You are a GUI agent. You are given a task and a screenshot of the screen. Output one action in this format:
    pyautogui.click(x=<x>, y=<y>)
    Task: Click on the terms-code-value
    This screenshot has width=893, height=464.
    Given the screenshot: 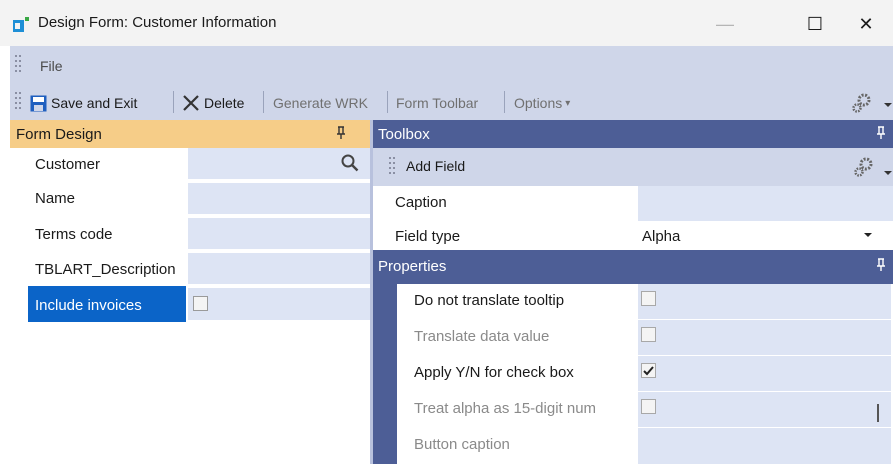 What is the action you would take?
    pyautogui.click(x=279, y=234)
    